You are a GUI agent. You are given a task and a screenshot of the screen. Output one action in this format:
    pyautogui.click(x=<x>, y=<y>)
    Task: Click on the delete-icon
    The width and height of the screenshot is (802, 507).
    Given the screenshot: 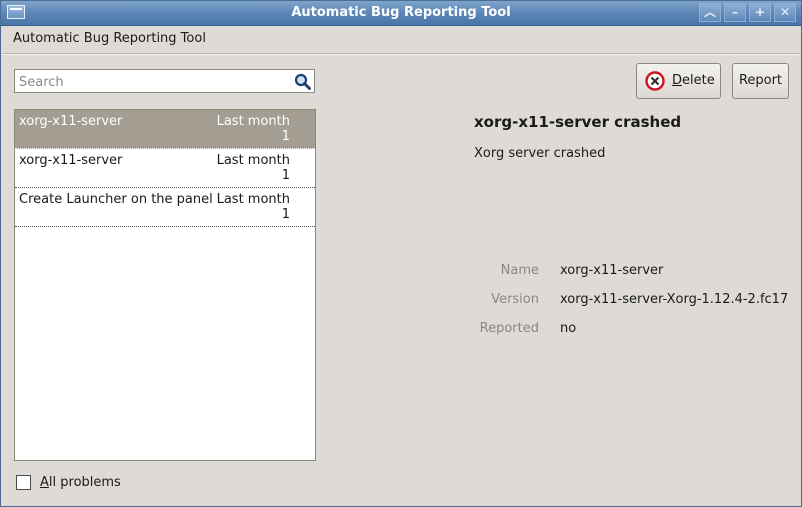 What is the action you would take?
    pyautogui.click(x=655, y=81)
    